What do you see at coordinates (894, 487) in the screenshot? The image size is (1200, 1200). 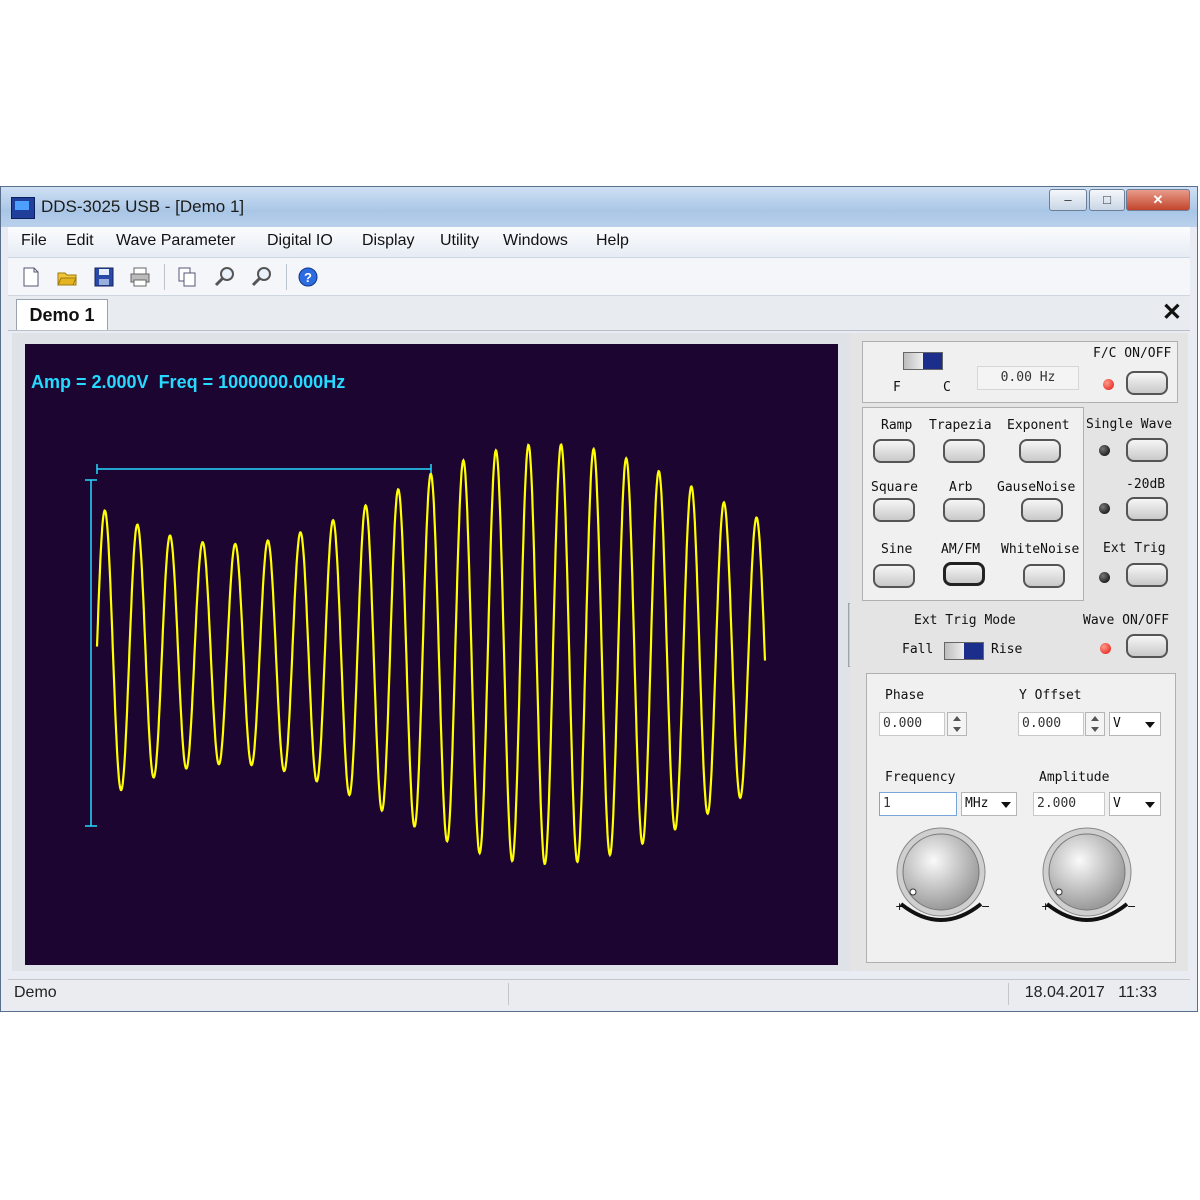 I see `square-label: Square` at bounding box center [894, 487].